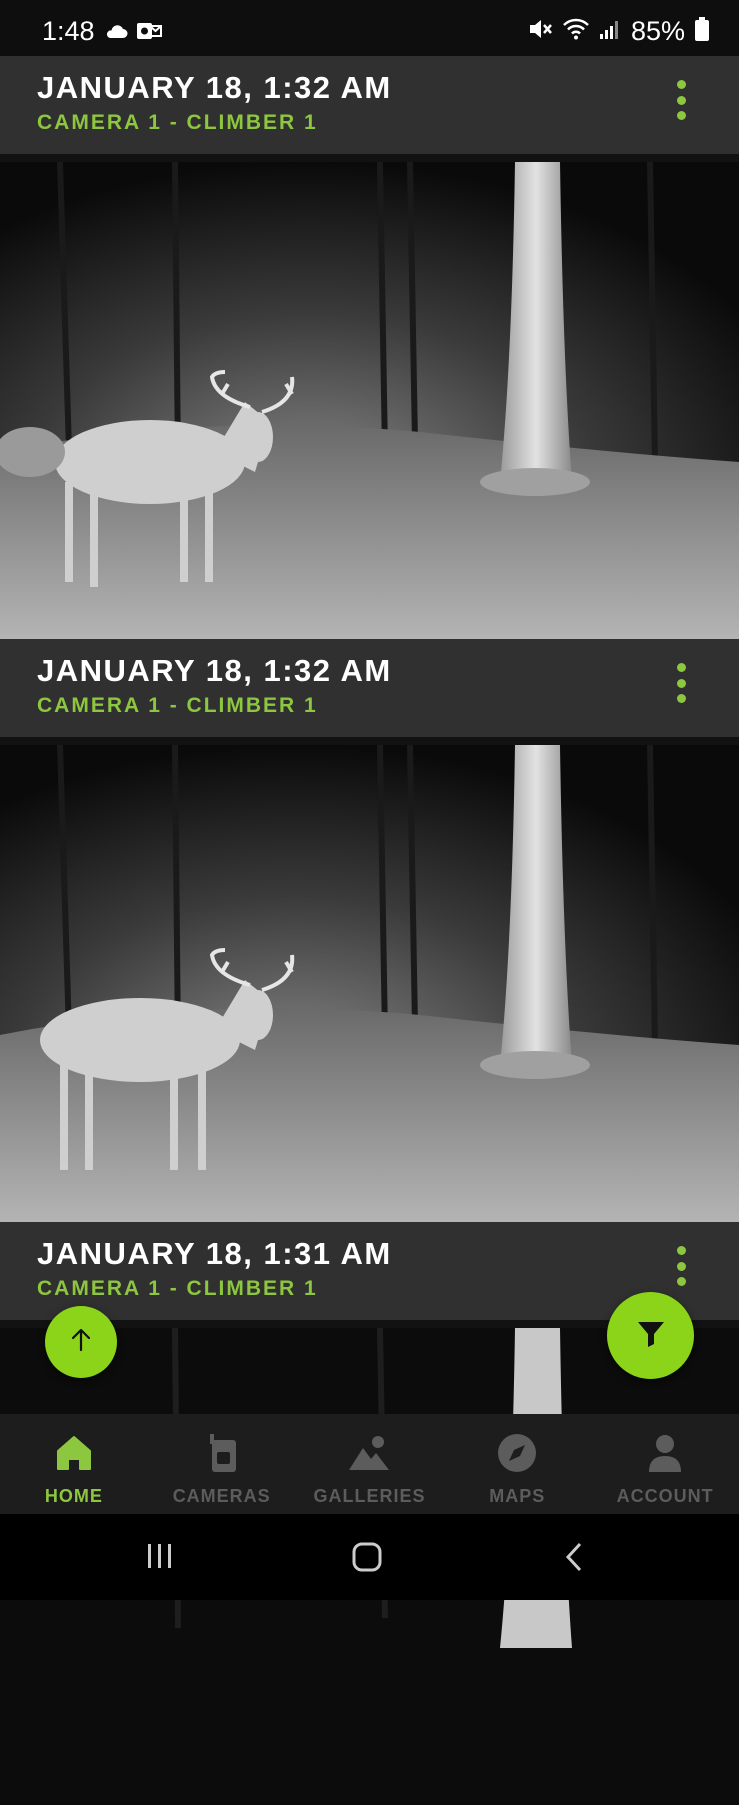 The image size is (739, 1805). Describe the element at coordinates (517, 1453) in the screenshot. I see `compass-icon` at that location.